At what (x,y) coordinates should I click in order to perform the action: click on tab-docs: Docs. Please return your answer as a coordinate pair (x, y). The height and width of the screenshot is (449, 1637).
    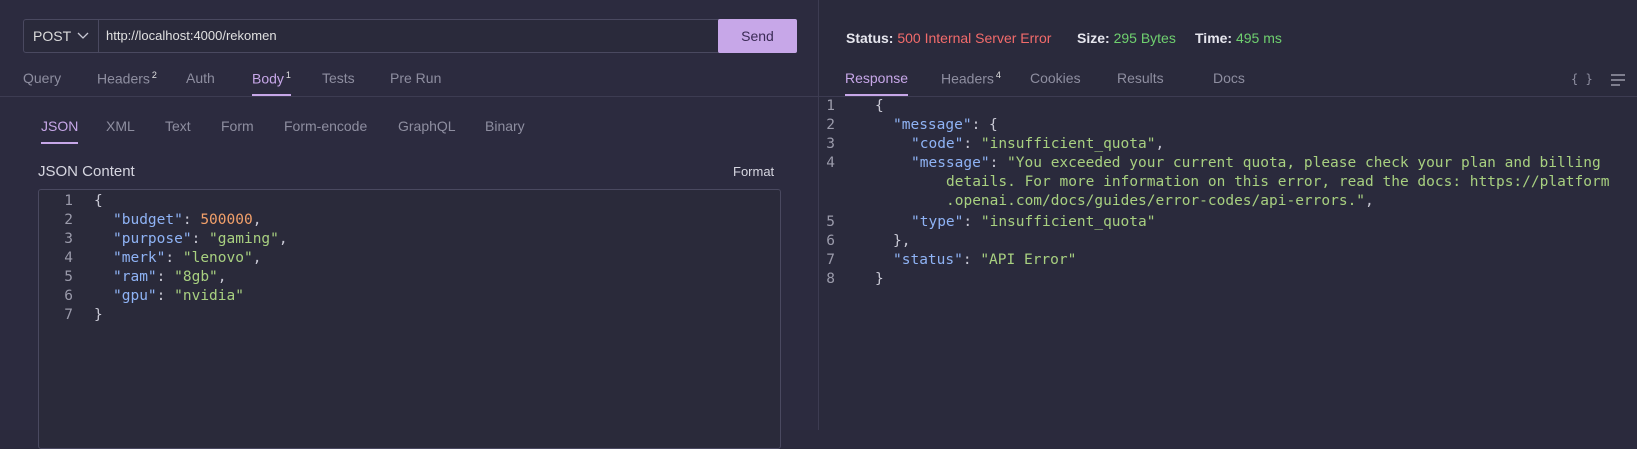
    Looking at the image, I should click on (1229, 82).